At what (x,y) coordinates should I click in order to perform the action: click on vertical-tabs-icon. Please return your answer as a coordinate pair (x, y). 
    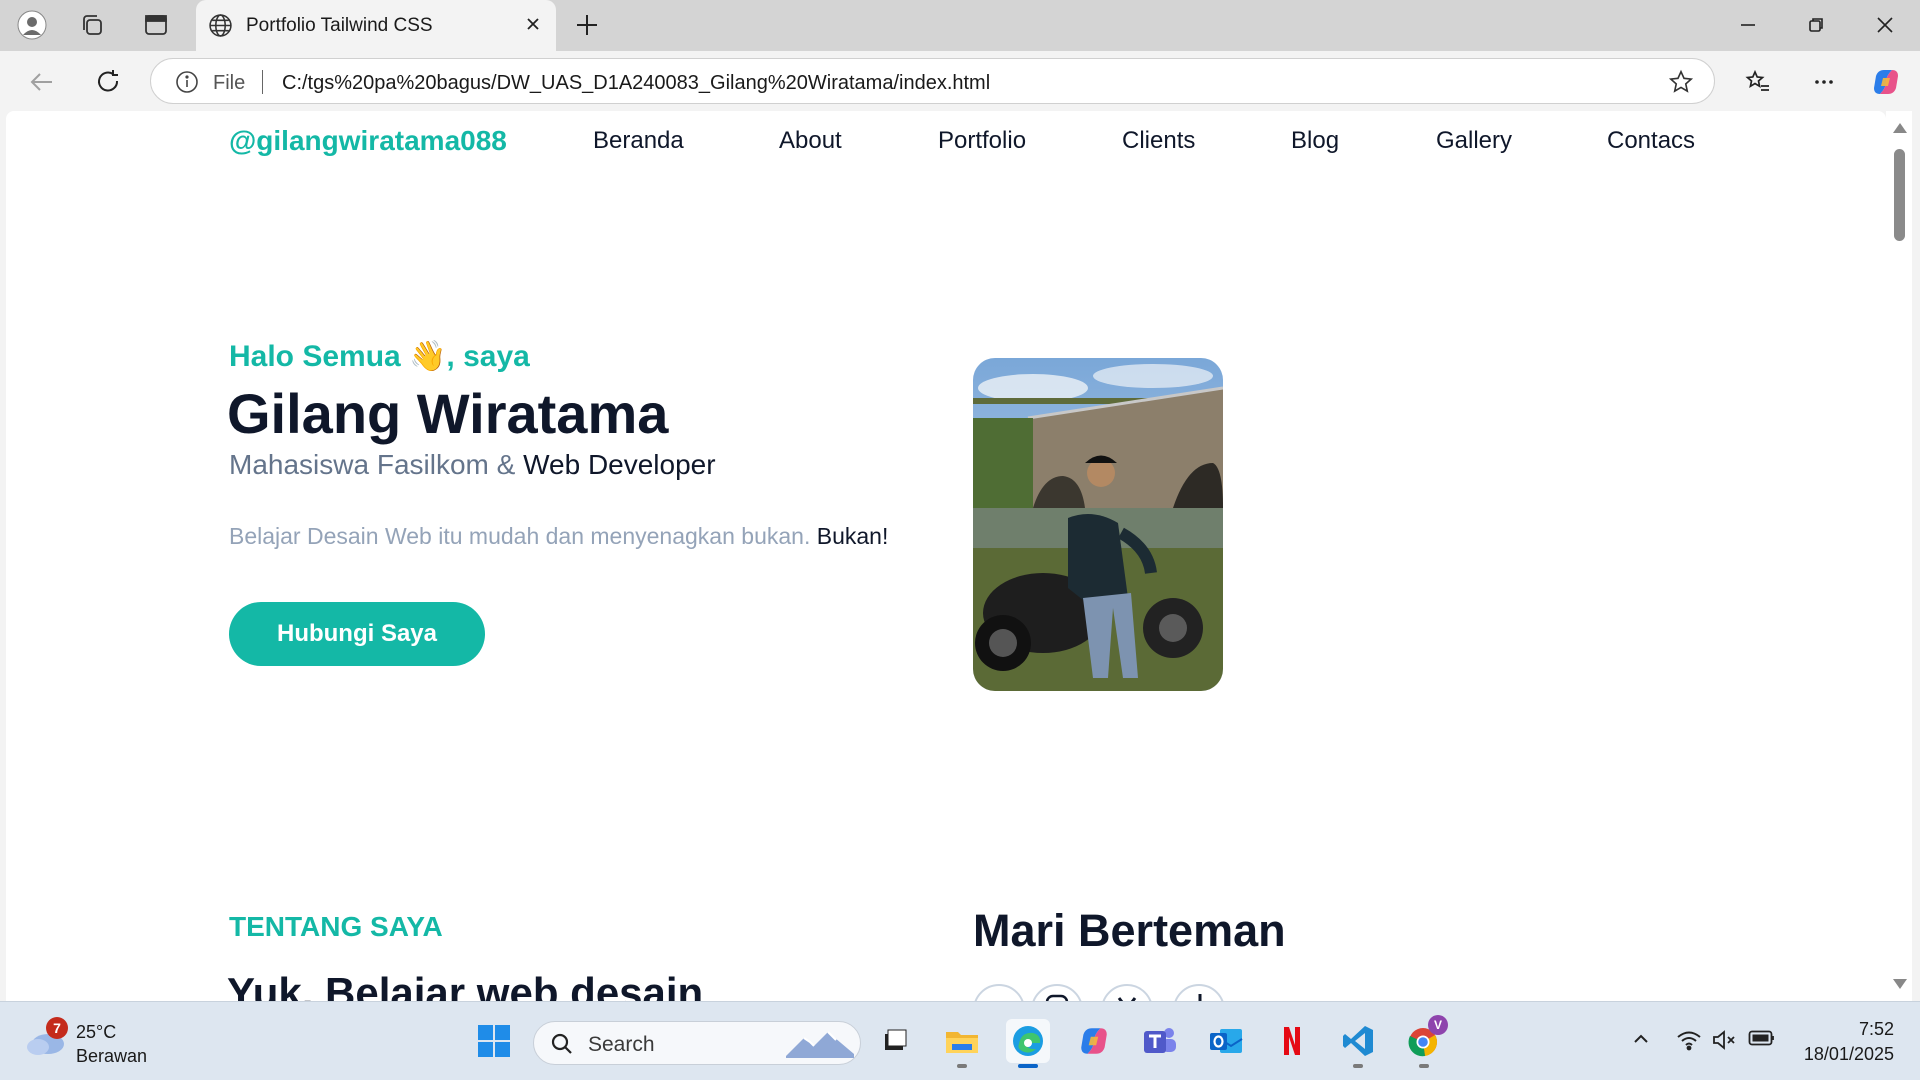
    Looking at the image, I should click on (156, 25).